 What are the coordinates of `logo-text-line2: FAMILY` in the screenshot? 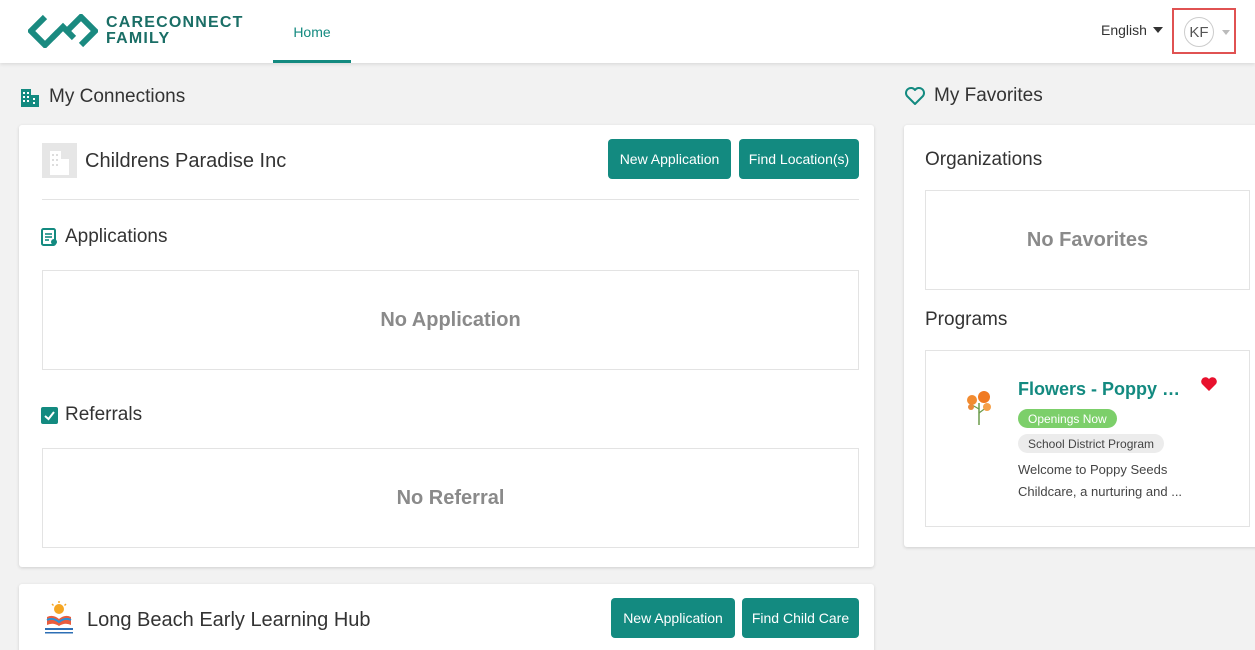 It's located at (138, 38).